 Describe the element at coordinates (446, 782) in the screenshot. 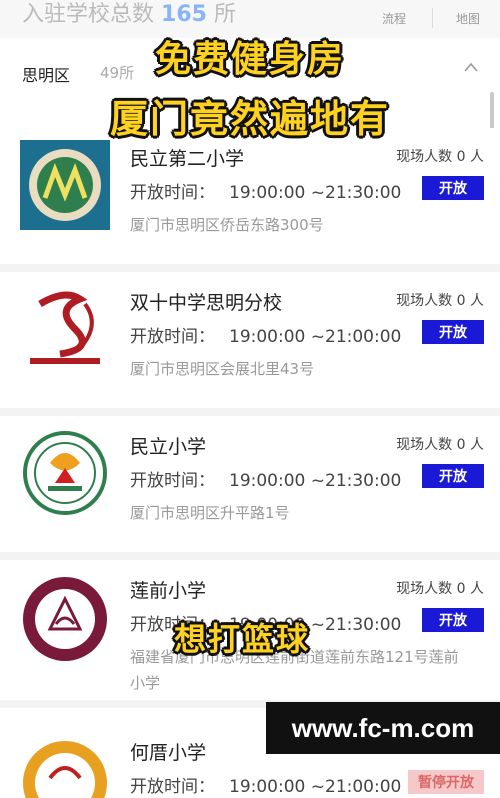

I see `closed-status-button: 暂停开放` at that location.